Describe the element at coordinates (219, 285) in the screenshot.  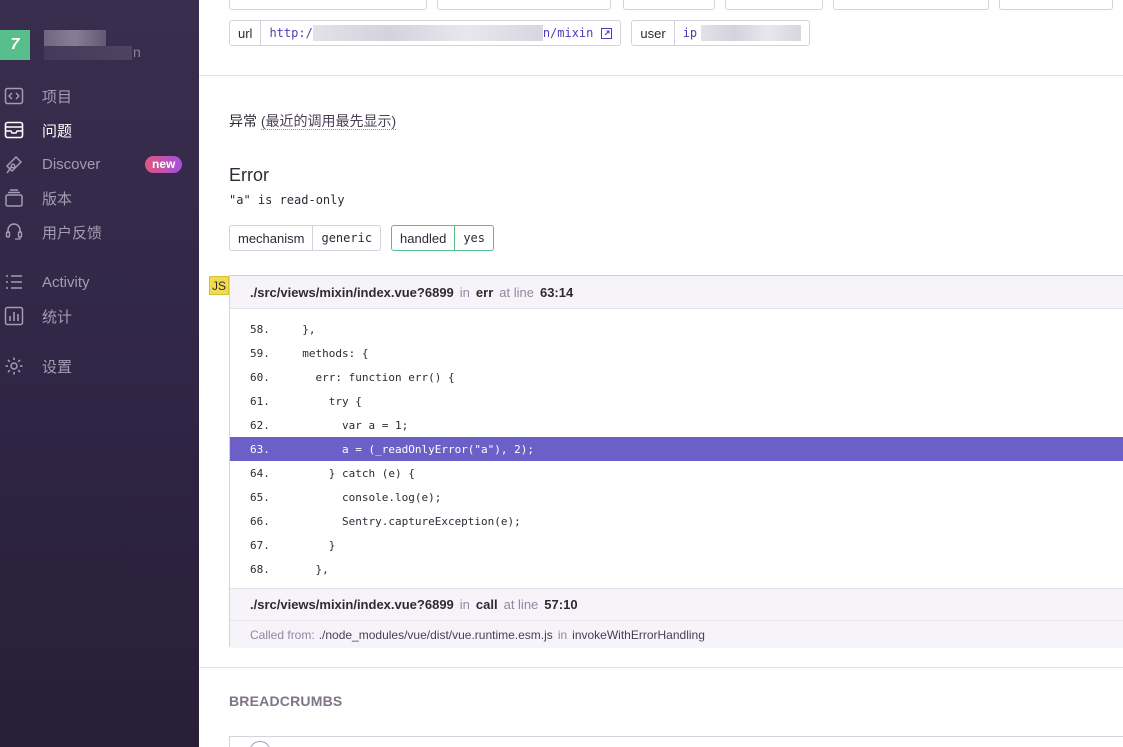
I see `platform-badge: JS` at that location.